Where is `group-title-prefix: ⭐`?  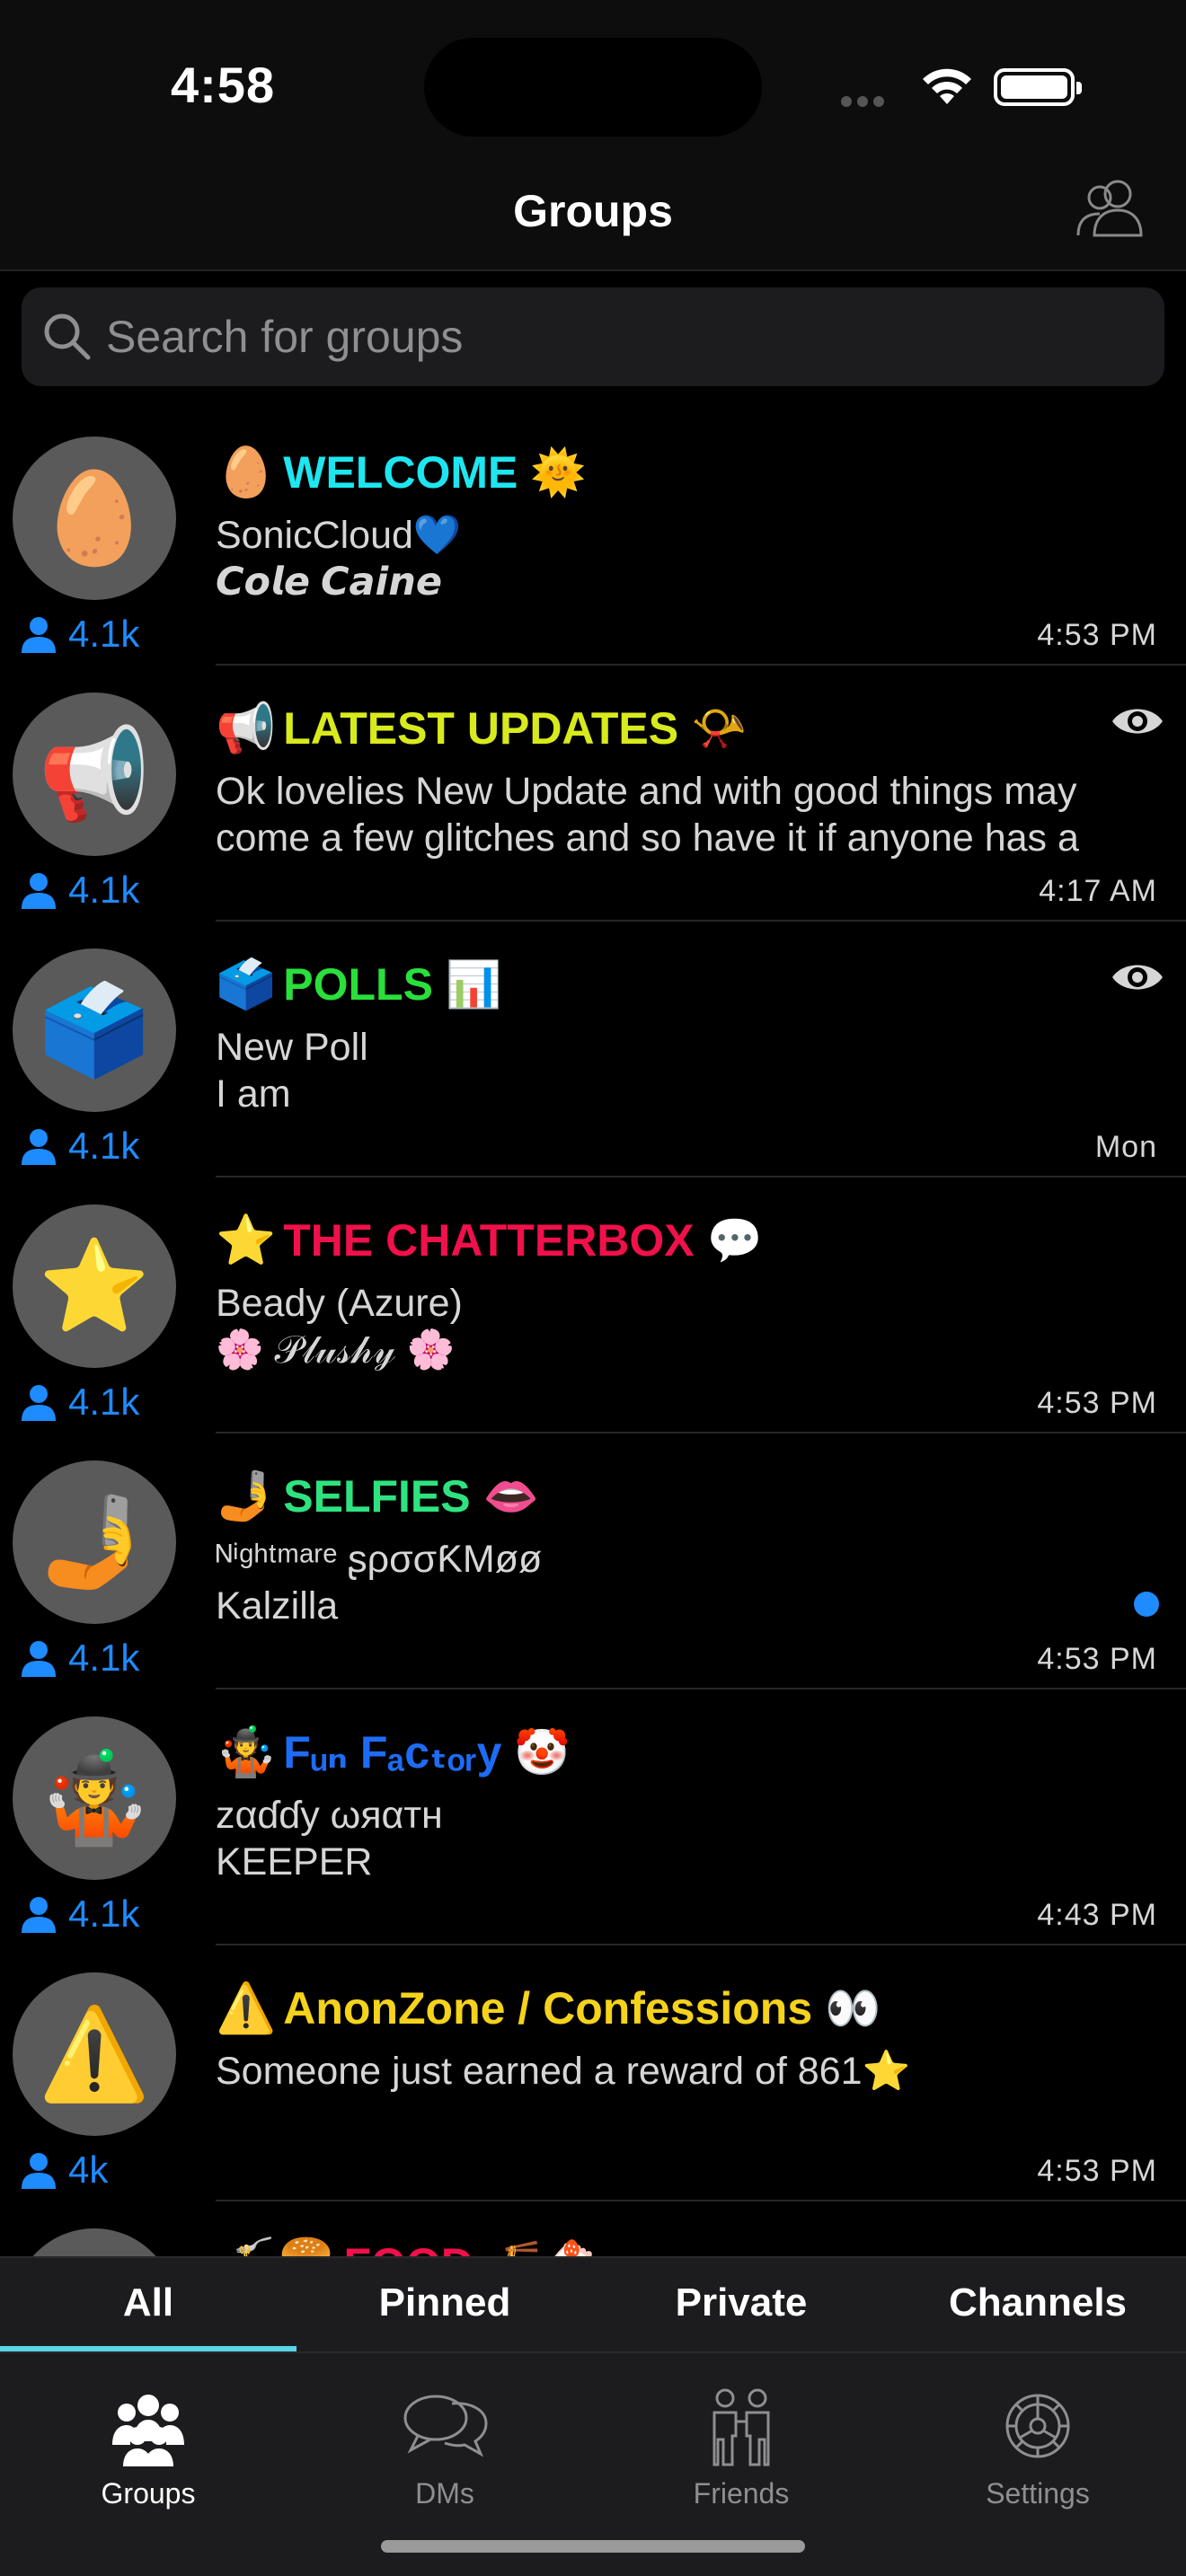
group-title-prefix: ⭐ is located at coordinates (246, 1240).